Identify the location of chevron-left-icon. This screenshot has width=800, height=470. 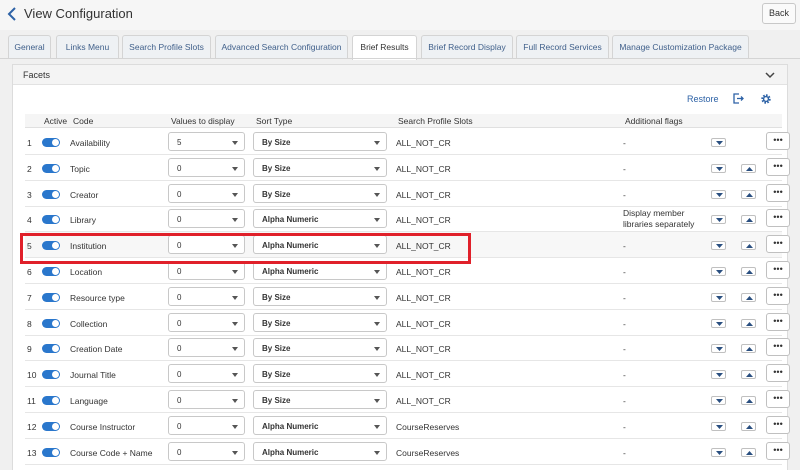
(12, 14).